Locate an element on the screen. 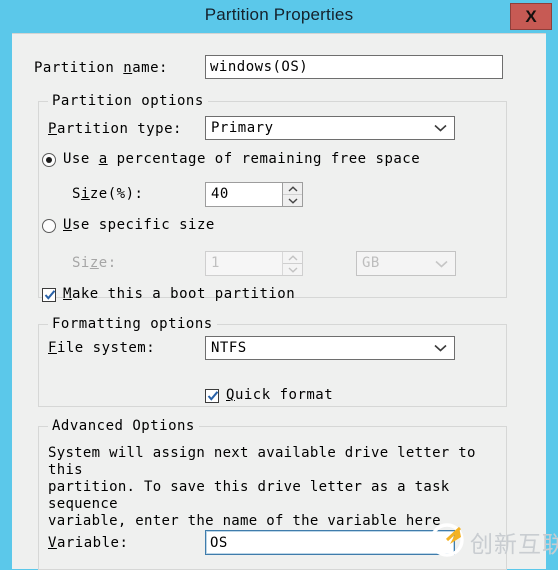  checkbox-quick-format is located at coordinates (212, 396).